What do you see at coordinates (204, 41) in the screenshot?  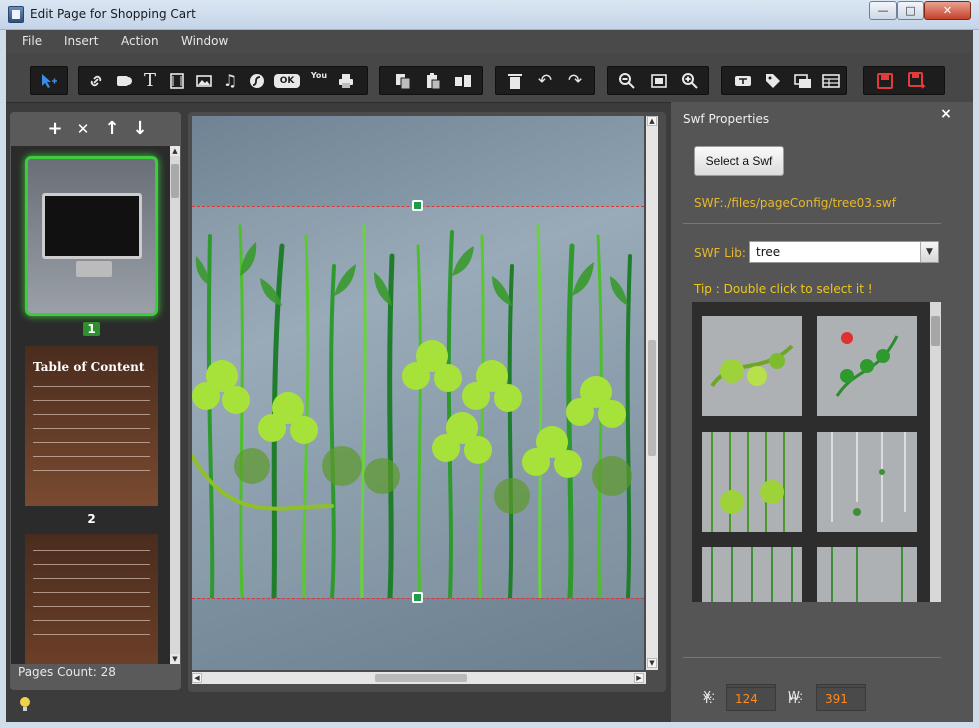 I see `menu-window: Window` at bounding box center [204, 41].